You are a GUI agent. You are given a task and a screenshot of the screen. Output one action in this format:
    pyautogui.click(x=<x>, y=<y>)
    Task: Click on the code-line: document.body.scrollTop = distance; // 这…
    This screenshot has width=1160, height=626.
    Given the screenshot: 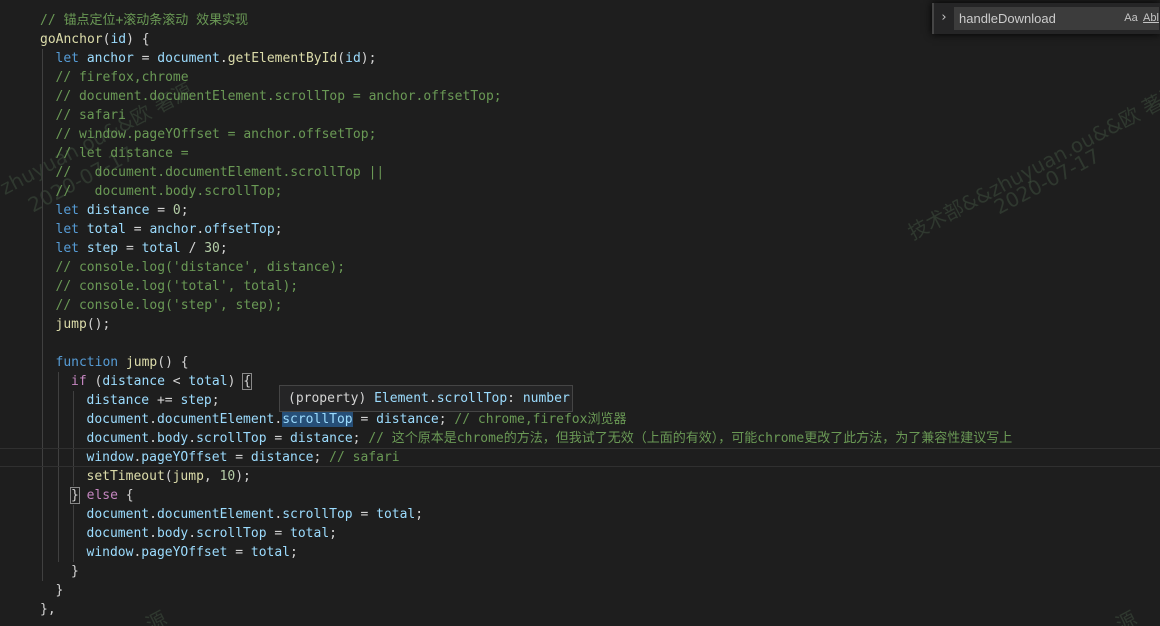 What is the action you would take?
    pyautogui.click(x=580, y=438)
    